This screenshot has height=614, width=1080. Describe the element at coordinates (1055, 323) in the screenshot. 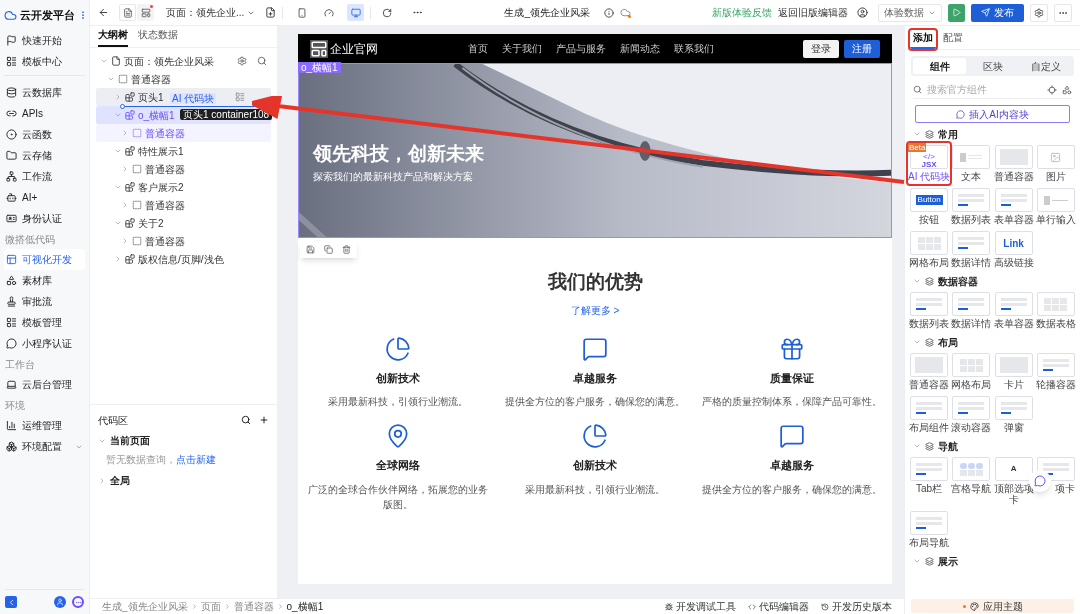

I see `component-label: 数据表格` at that location.